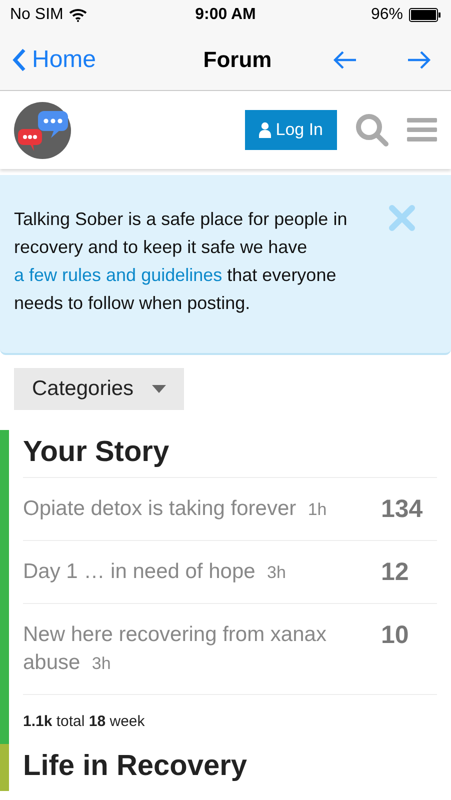  Describe the element at coordinates (19, 60) in the screenshot. I see `chevron-left-icon` at that location.